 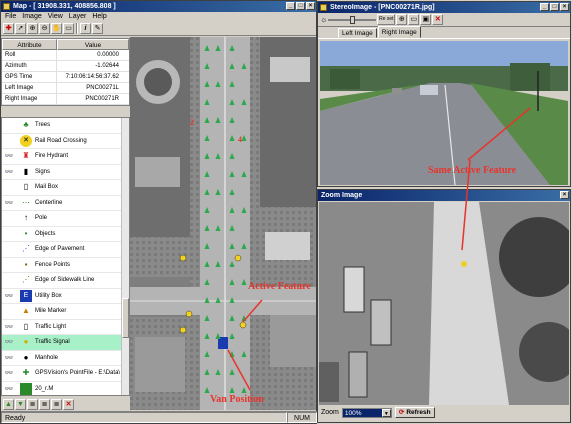 What do you see at coordinates (65, 126) in the screenshot?
I see `layer-item-trees: ♣ Trees` at bounding box center [65, 126].